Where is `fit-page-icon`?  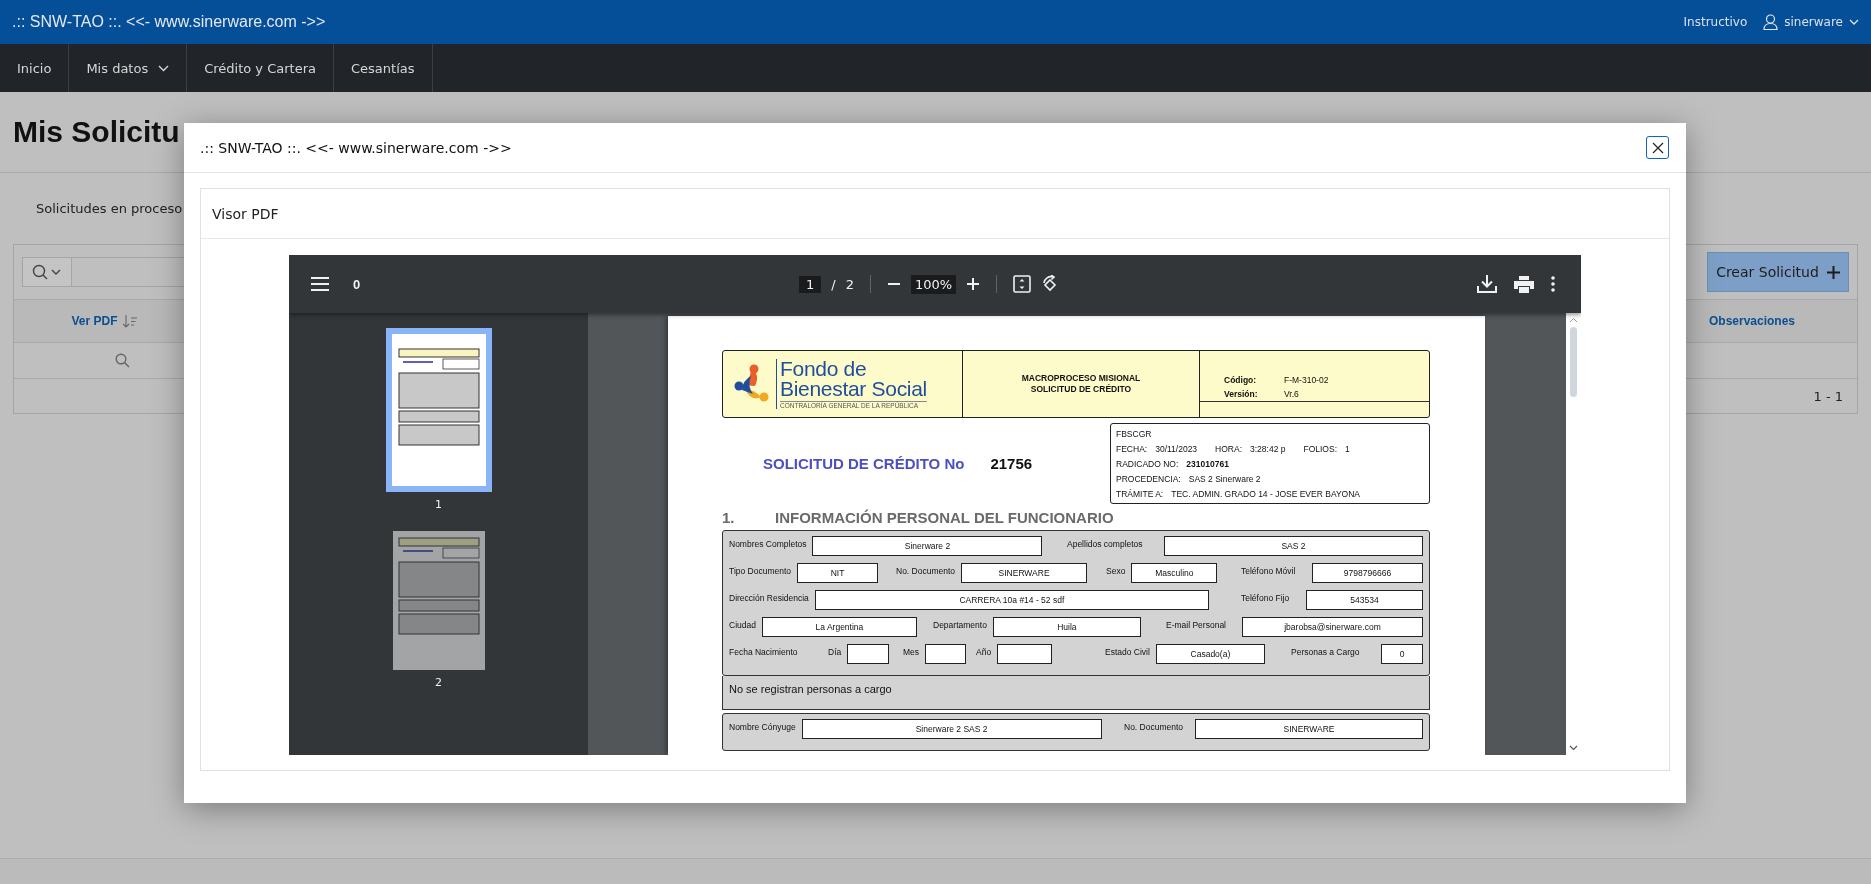 fit-page-icon is located at coordinates (1022, 284).